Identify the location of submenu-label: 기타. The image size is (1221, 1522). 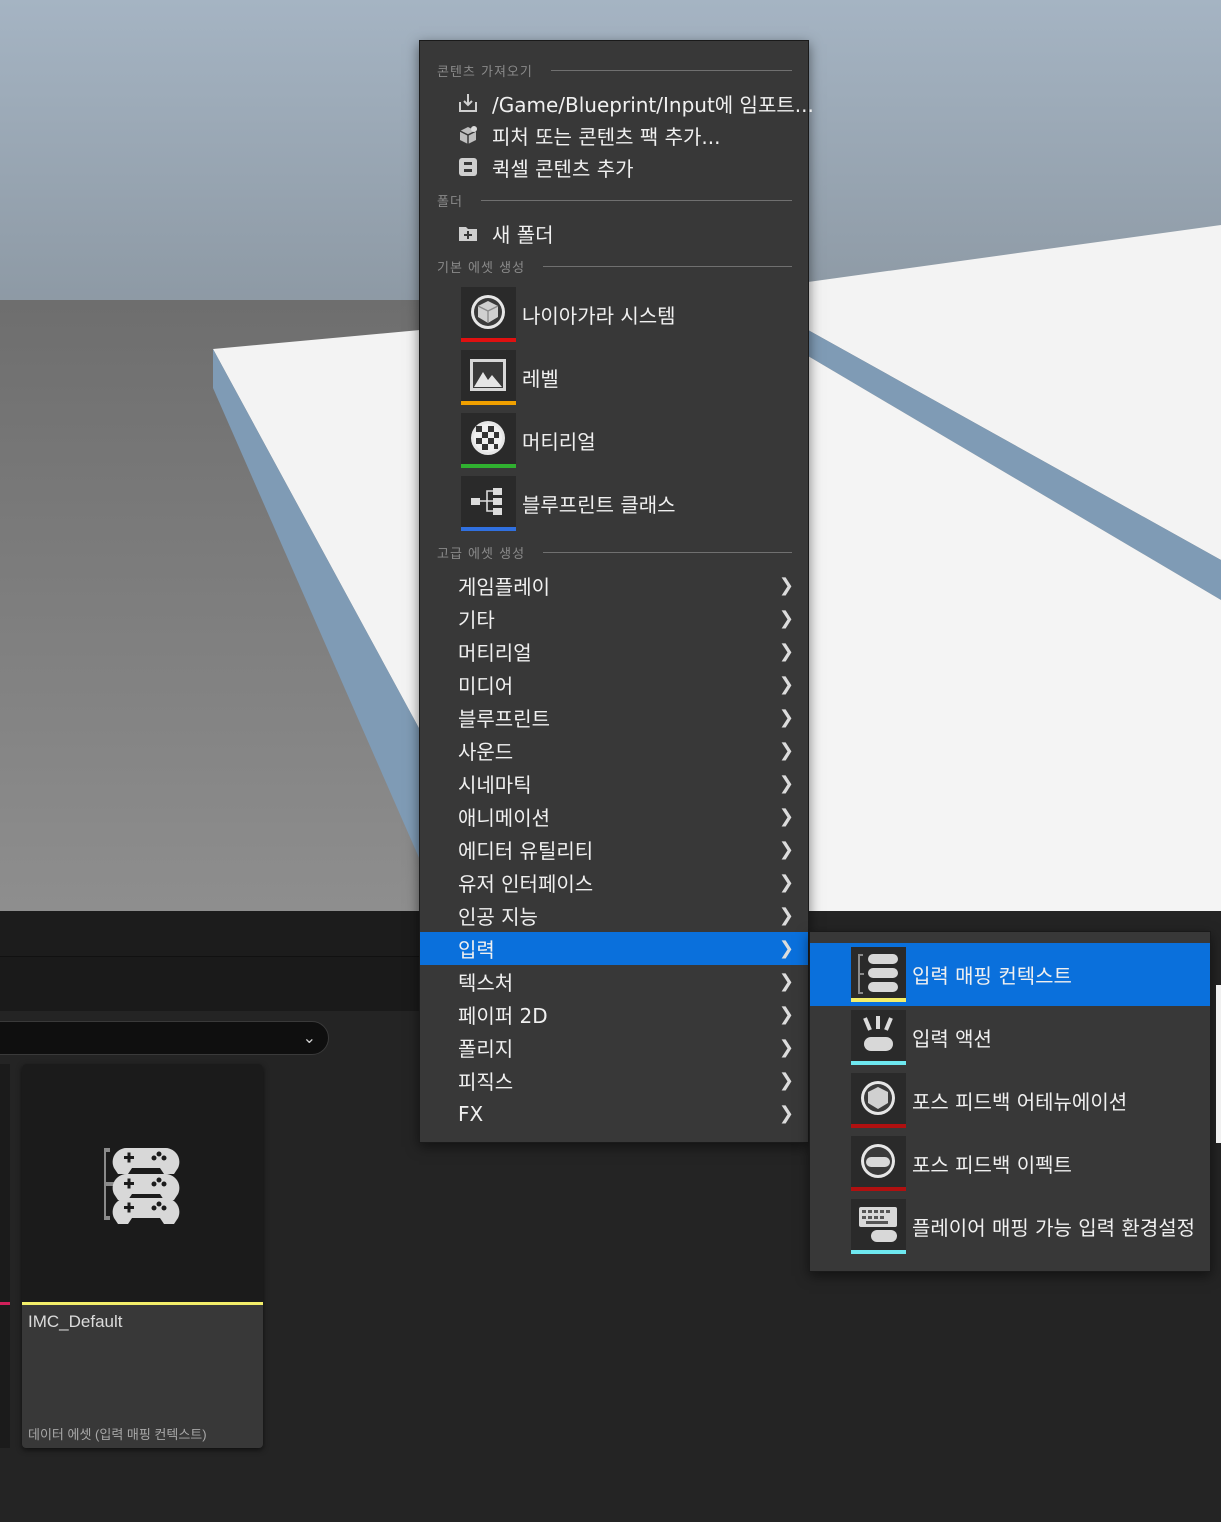
(476, 620).